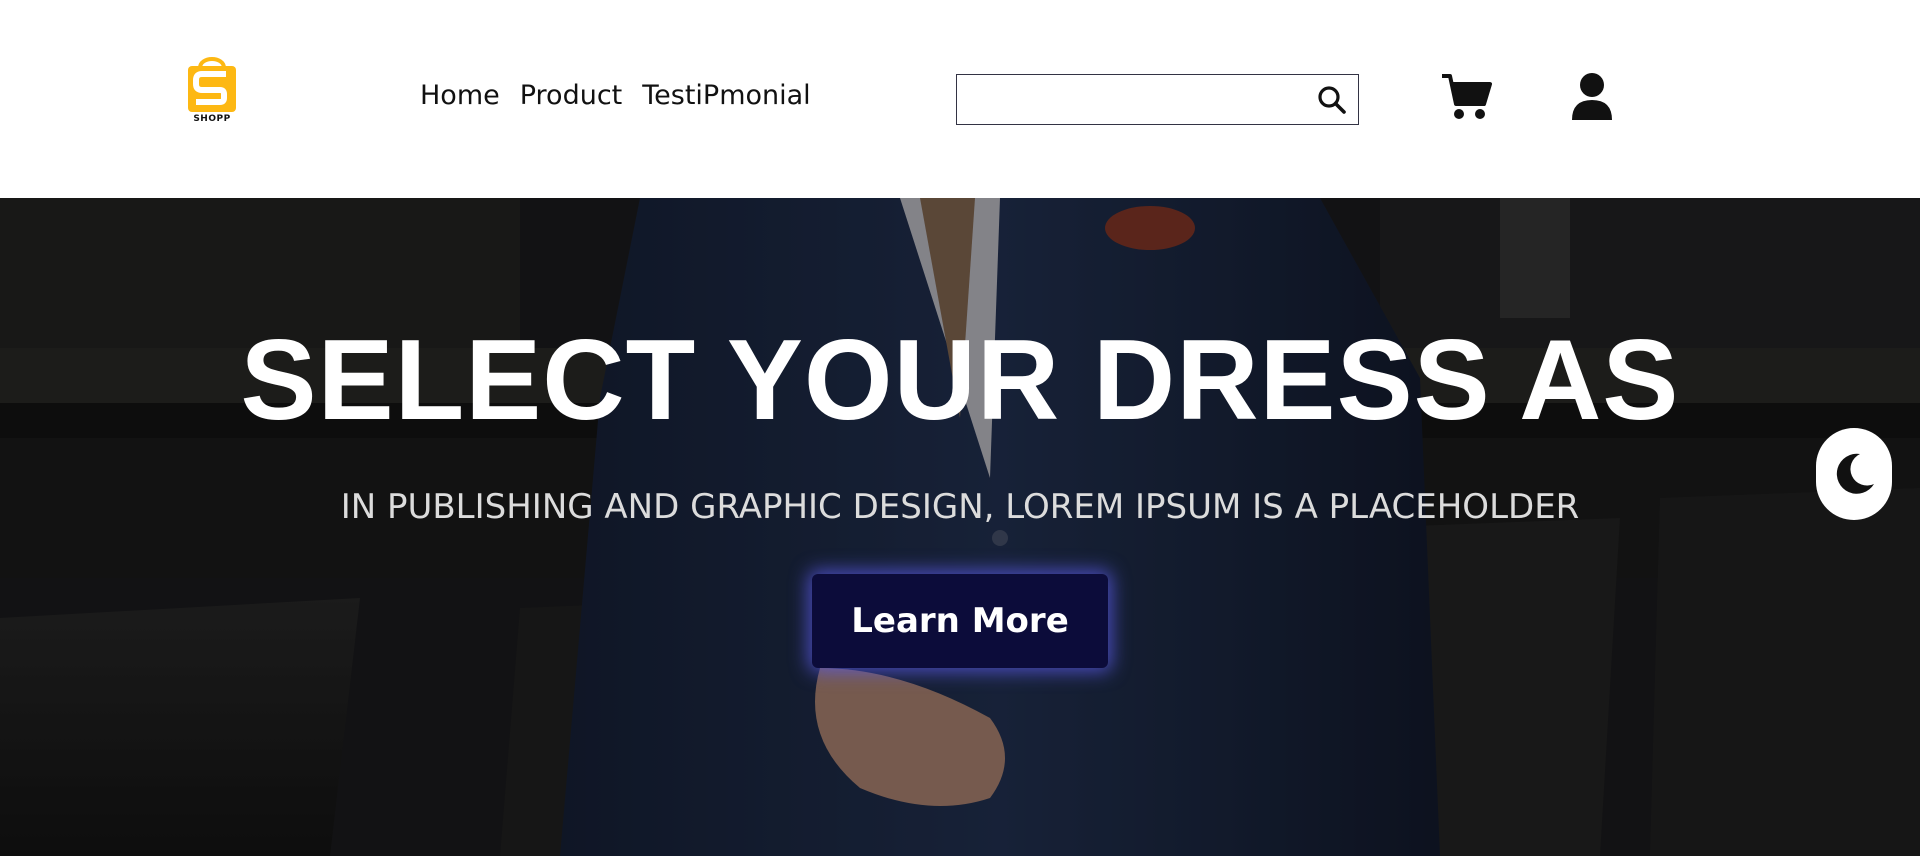 This screenshot has width=1920, height=856. What do you see at coordinates (960, 621) in the screenshot?
I see `learn-more-button: Learn More` at bounding box center [960, 621].